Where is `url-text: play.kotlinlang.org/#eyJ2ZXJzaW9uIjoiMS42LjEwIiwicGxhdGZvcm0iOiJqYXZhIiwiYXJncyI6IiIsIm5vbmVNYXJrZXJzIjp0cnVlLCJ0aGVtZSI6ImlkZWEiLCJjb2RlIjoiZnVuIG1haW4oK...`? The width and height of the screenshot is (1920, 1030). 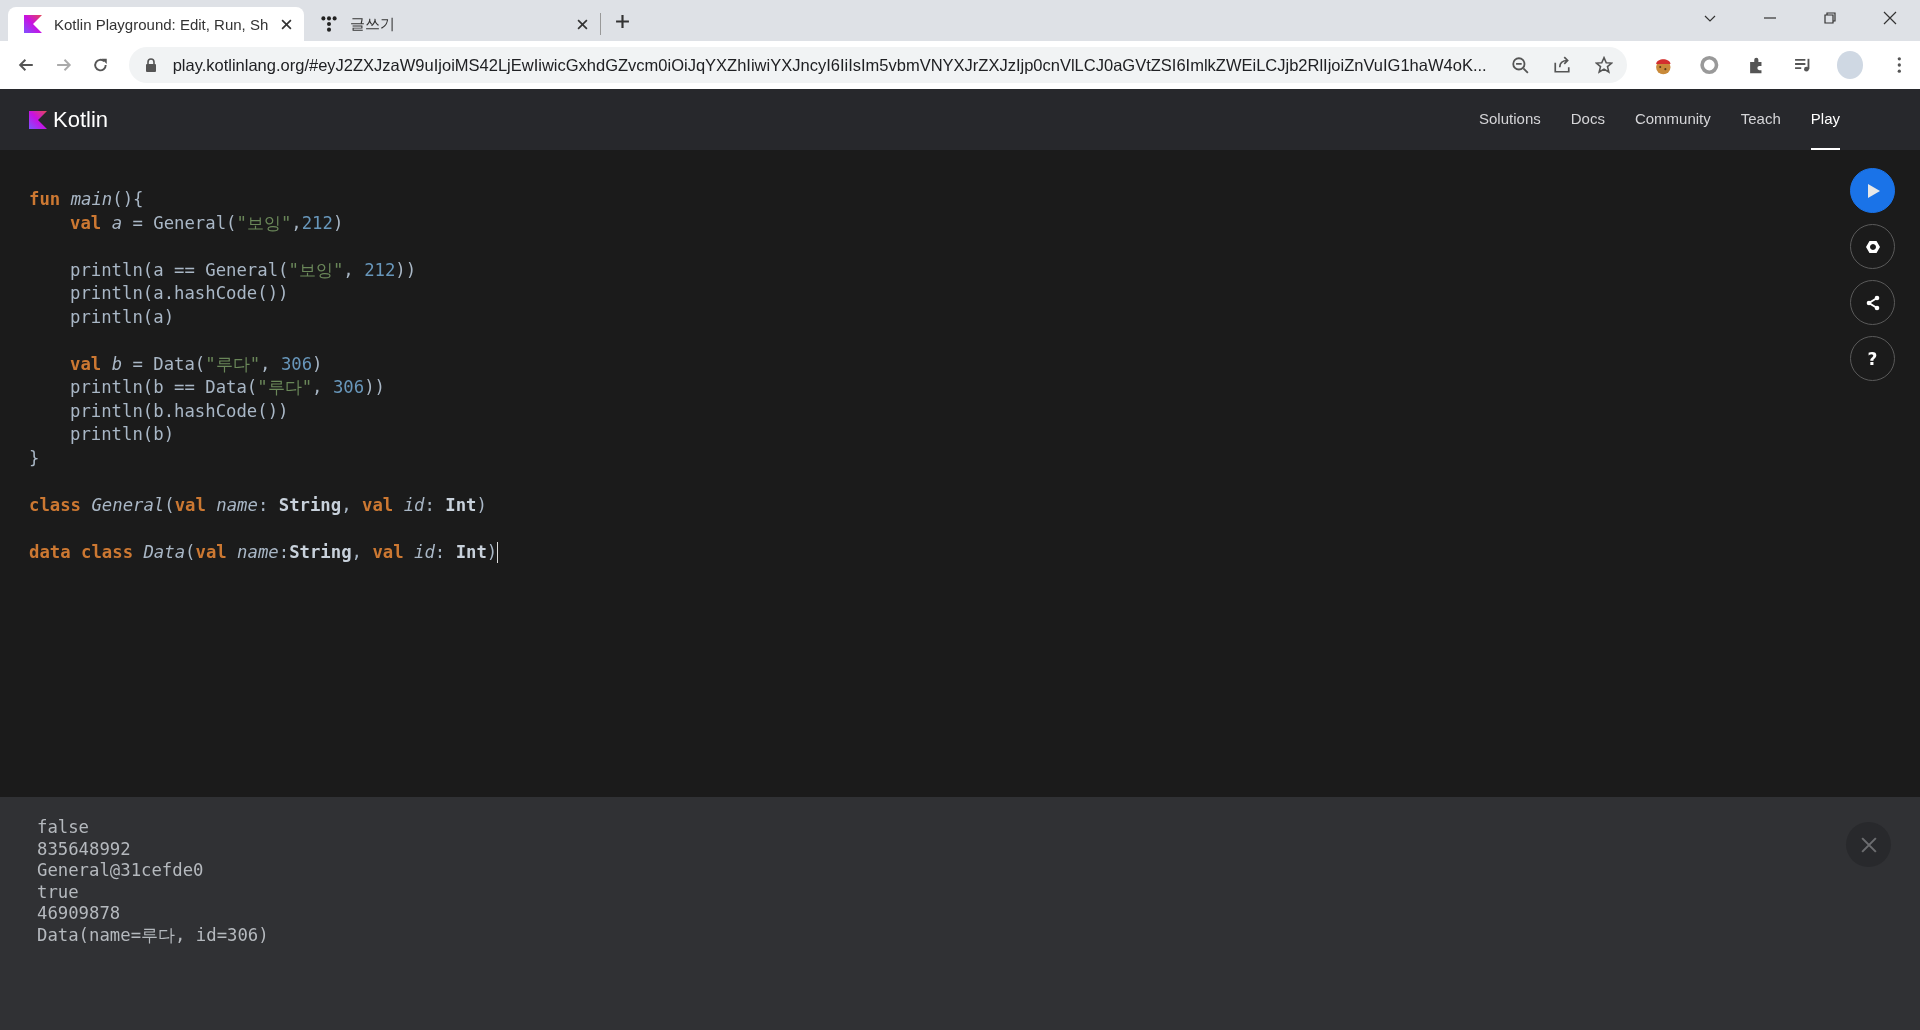 url-text: play.kotlinlang.org/#eyJ2ZXJzaW9uIjoiMS42LjEwIiwicGxhdGZvcm0iOiJqYXZhIiwiYXJncyI6IiIsIm5vbmVNYXJrZXJzIjp0cnVlLCJ0aGVtZSI6ImlkZWEiLCJjb2RlIjoiZnVuIG1haW4oK... is located at coordinates (829, 65).